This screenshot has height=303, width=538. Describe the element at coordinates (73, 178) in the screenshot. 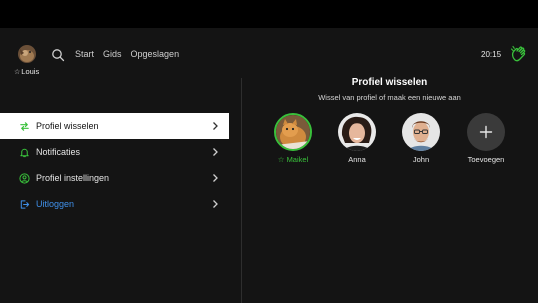

I see `menu-item-label: Profiel instellingen` at that location.